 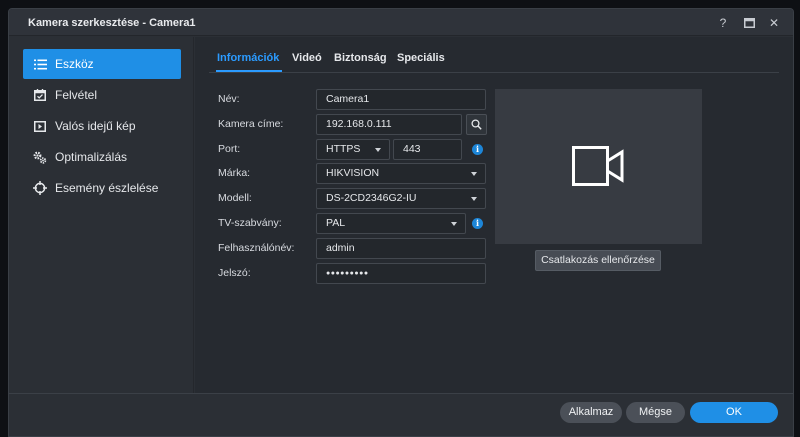 What do you see at coordinates (234, 273) in the screenshot?
I see `password-label: Jelszó:` at bounding box center [234, 273].